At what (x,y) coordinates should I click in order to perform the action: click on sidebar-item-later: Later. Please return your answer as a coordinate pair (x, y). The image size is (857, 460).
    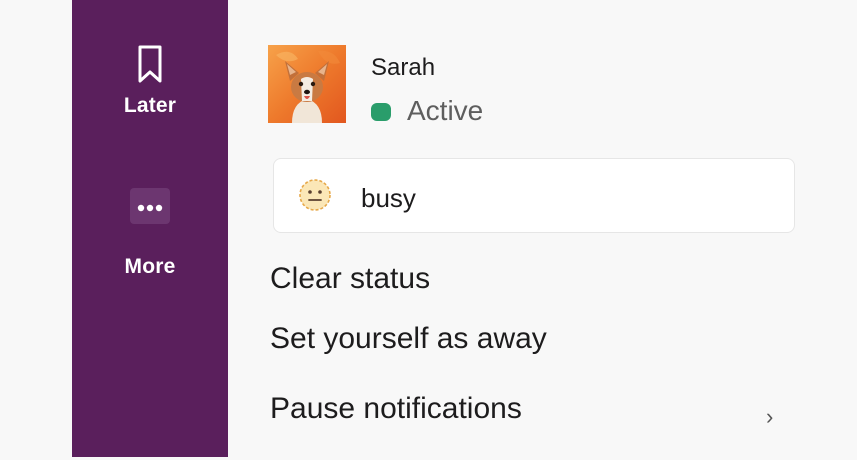
    Looking at the image, I should click on (150, 81).